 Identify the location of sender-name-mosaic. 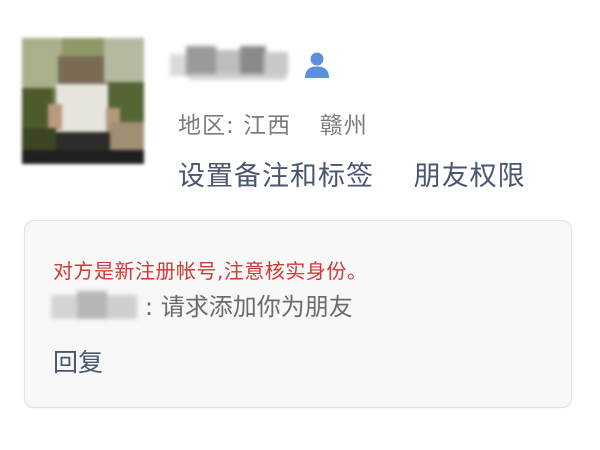
(97, 305).